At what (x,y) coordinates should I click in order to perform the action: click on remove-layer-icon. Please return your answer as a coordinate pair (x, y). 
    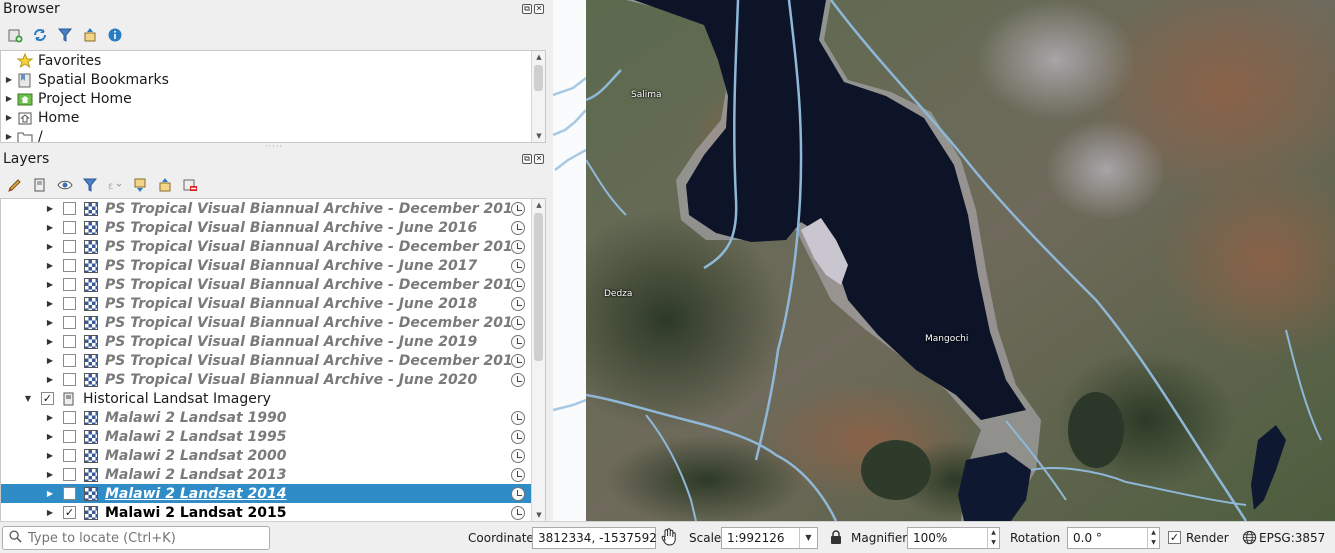
    Looking at the image, I should click on (190, 185).